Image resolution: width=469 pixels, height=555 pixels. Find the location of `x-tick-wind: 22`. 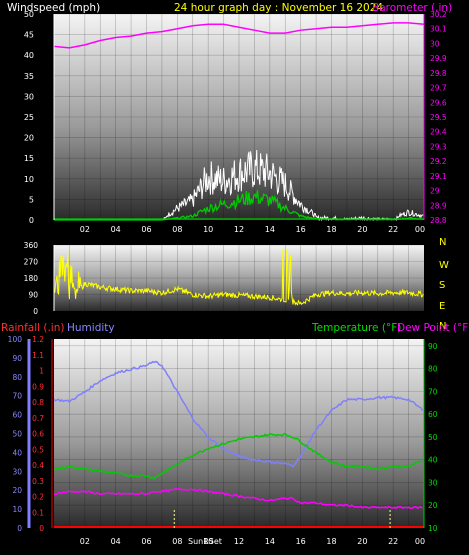

x-tick-wind: 22 is located at coordinates (393, 229).